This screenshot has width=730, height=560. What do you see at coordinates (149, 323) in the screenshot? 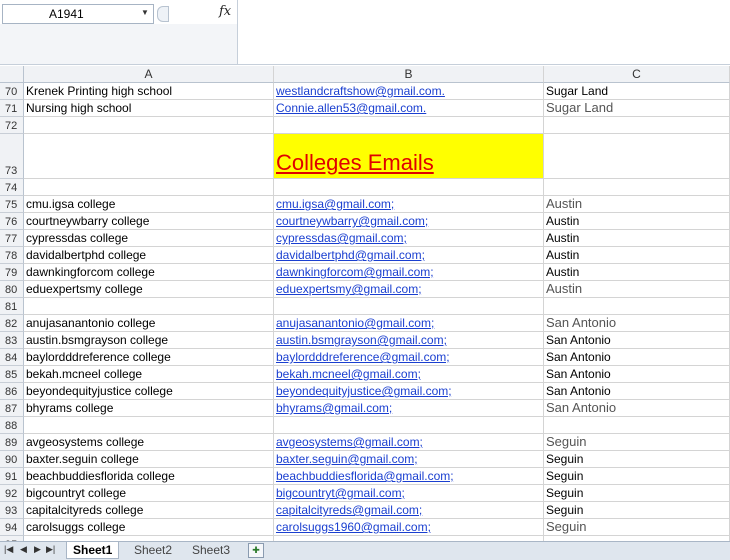
I see `cell-name: anujasanantonio college` at bounding box center [149, 323].